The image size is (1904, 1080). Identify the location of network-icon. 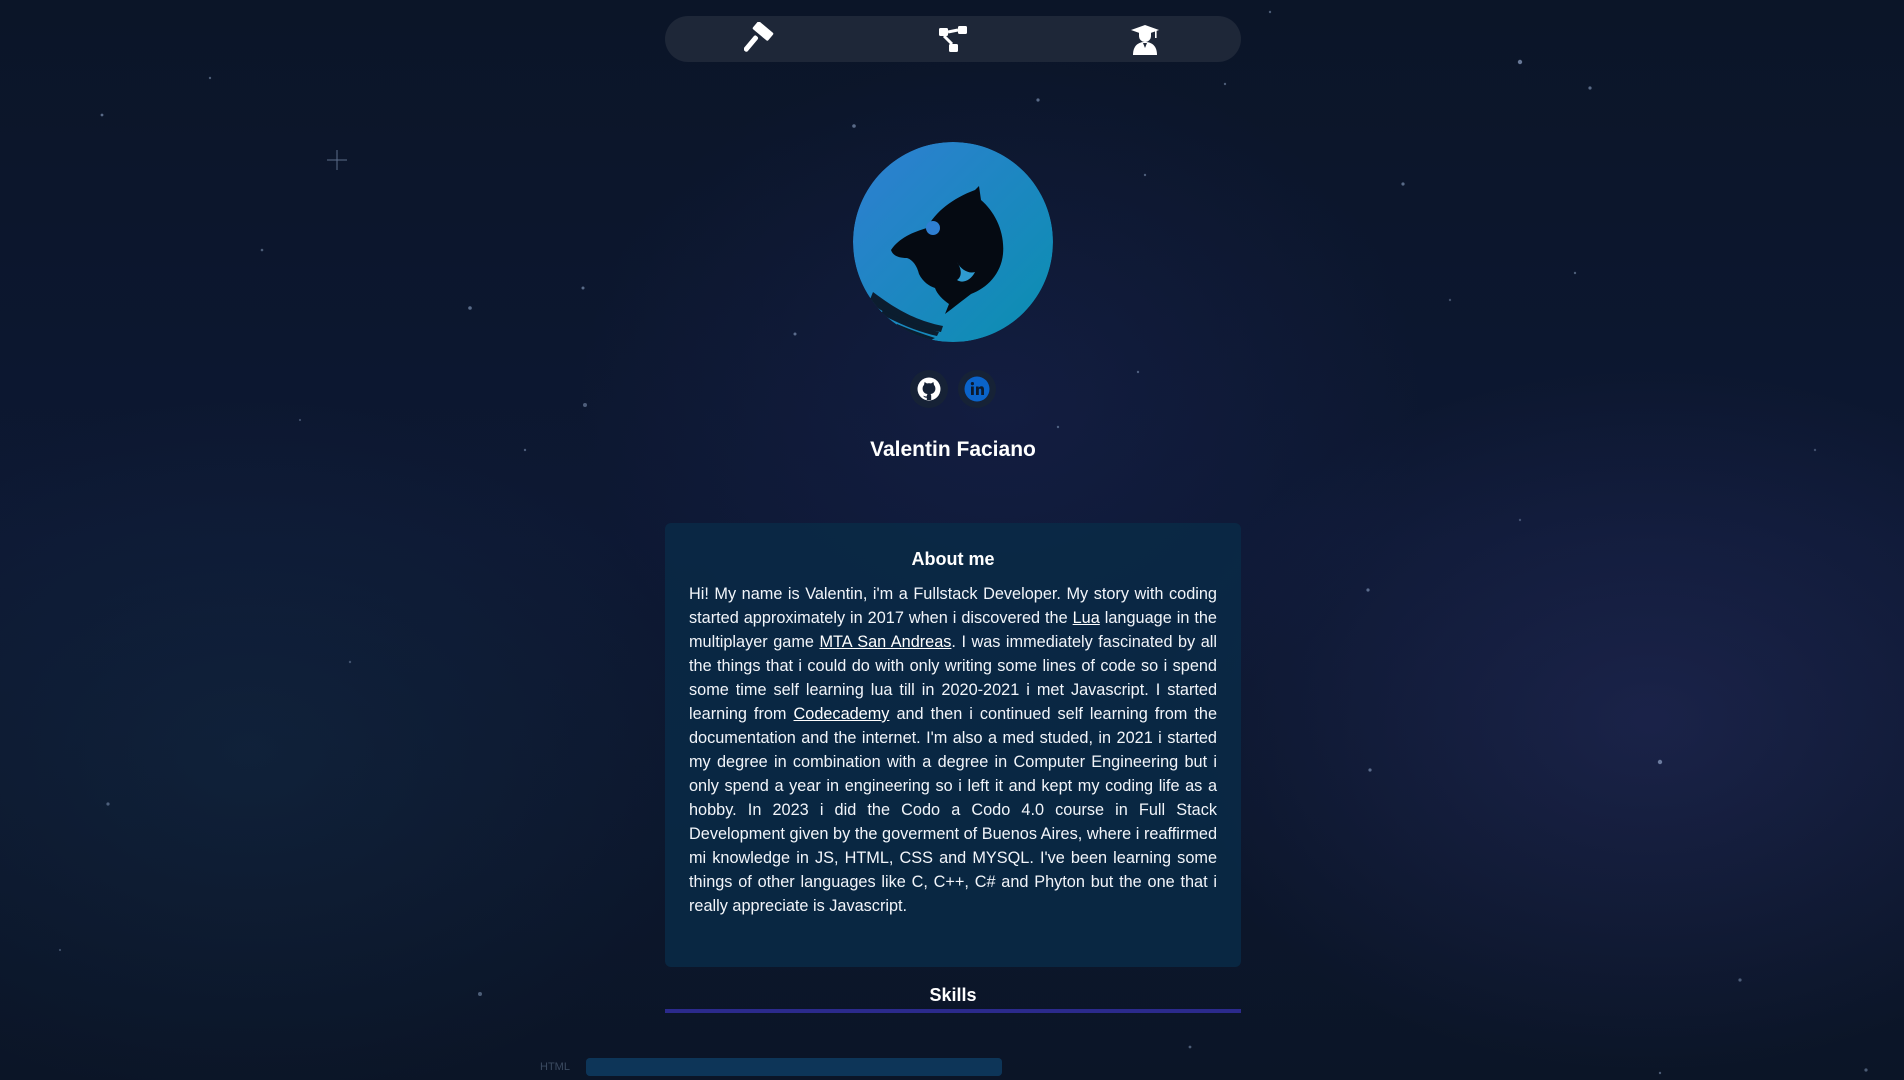
(953, 39).